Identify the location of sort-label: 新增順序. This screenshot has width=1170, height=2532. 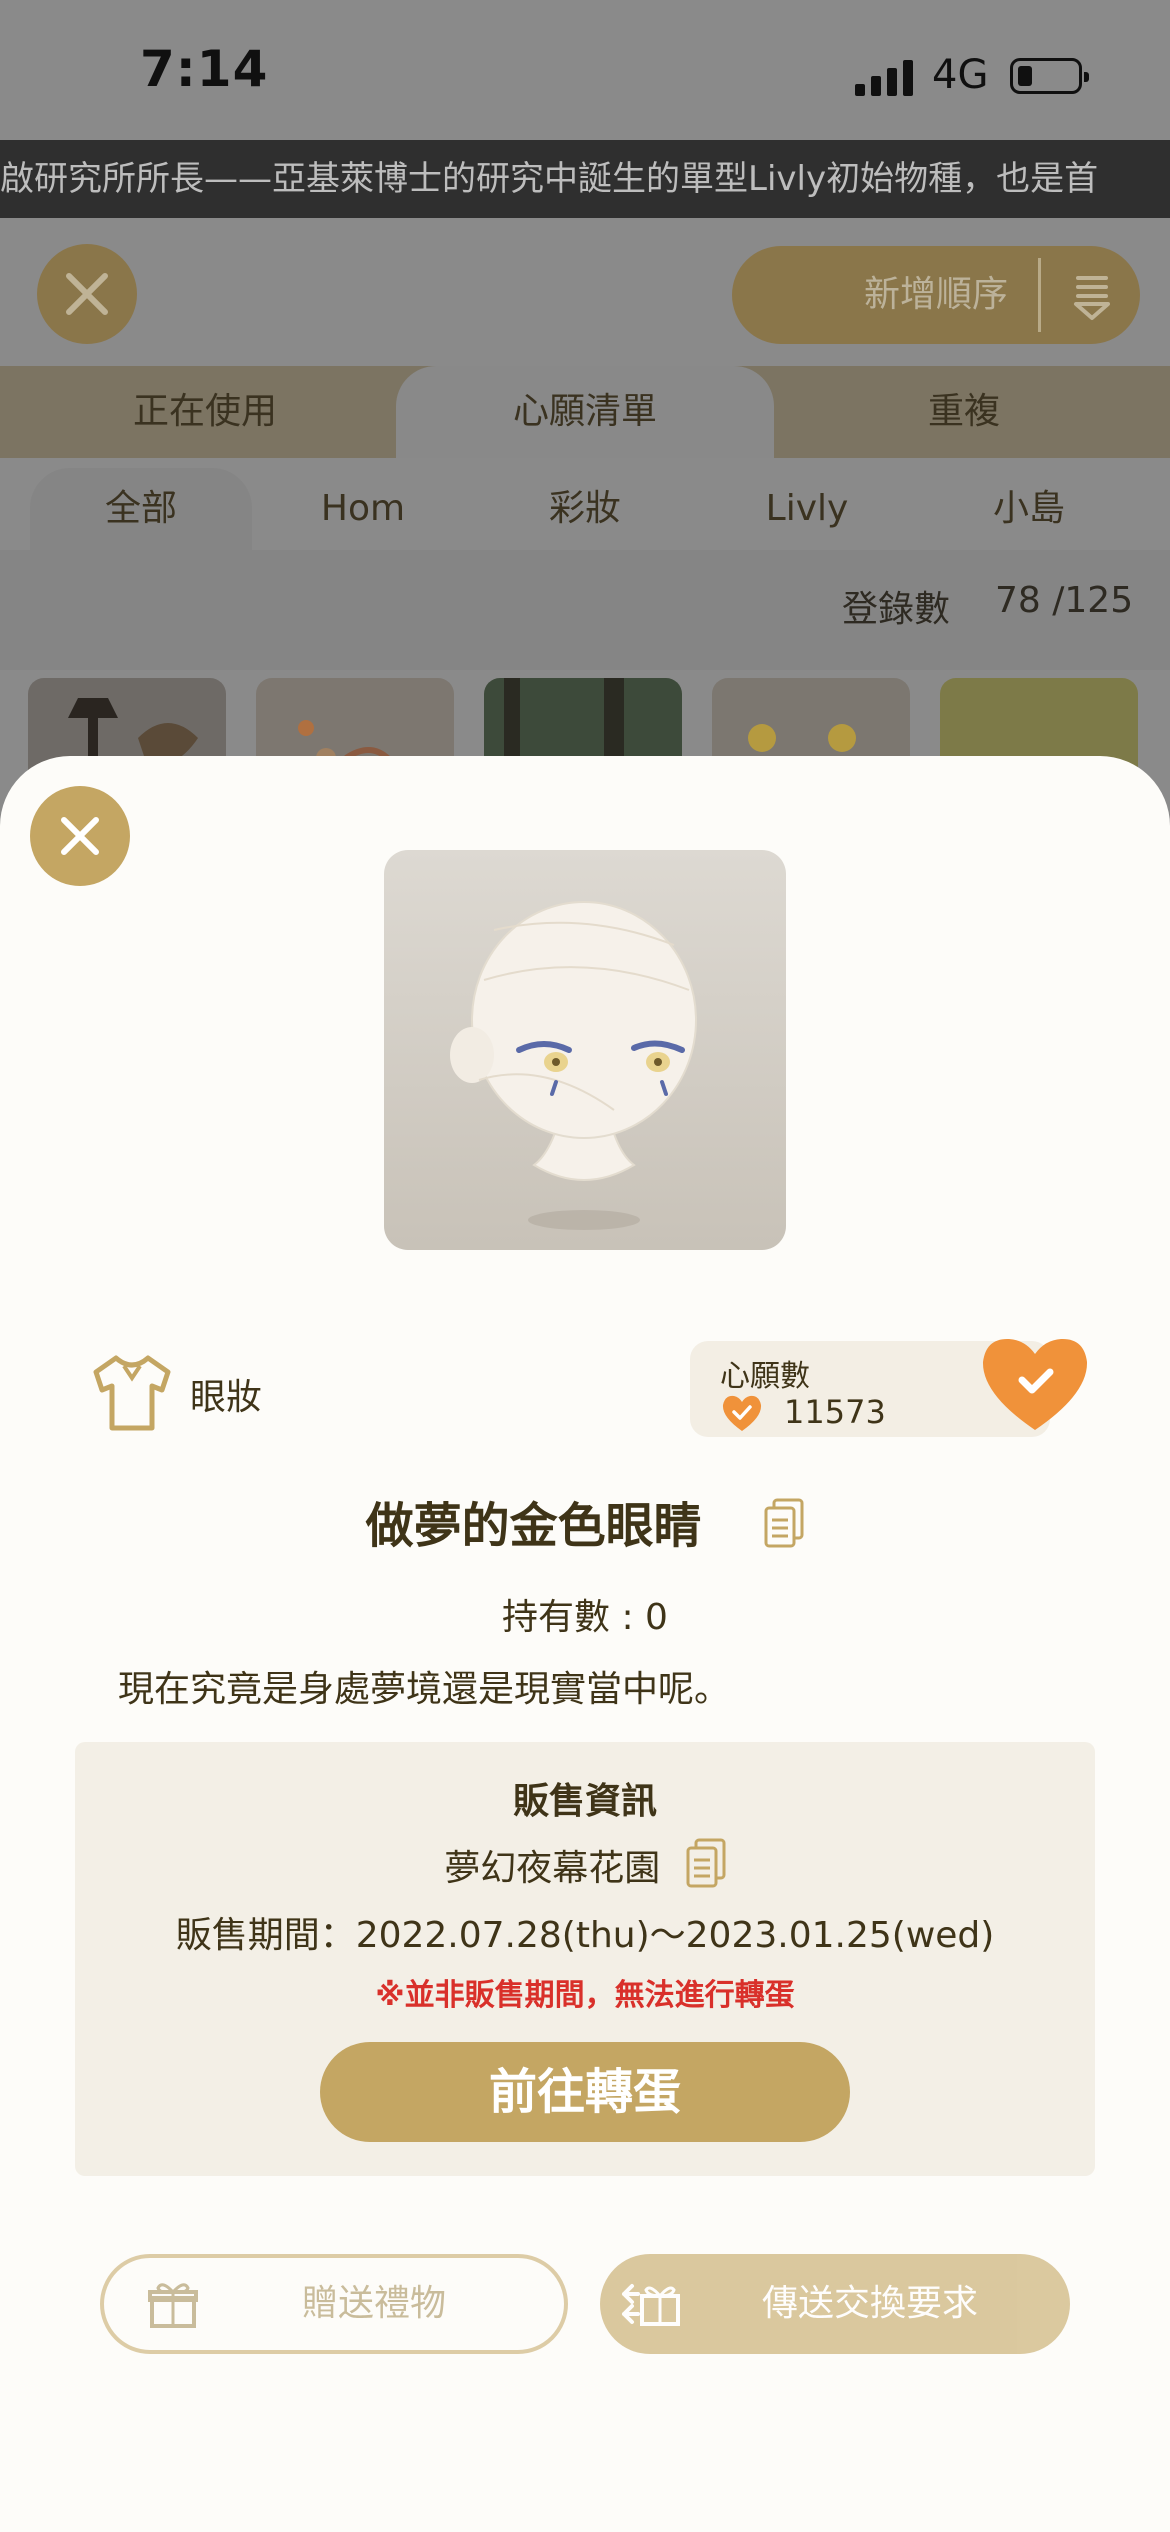
(935, 294).